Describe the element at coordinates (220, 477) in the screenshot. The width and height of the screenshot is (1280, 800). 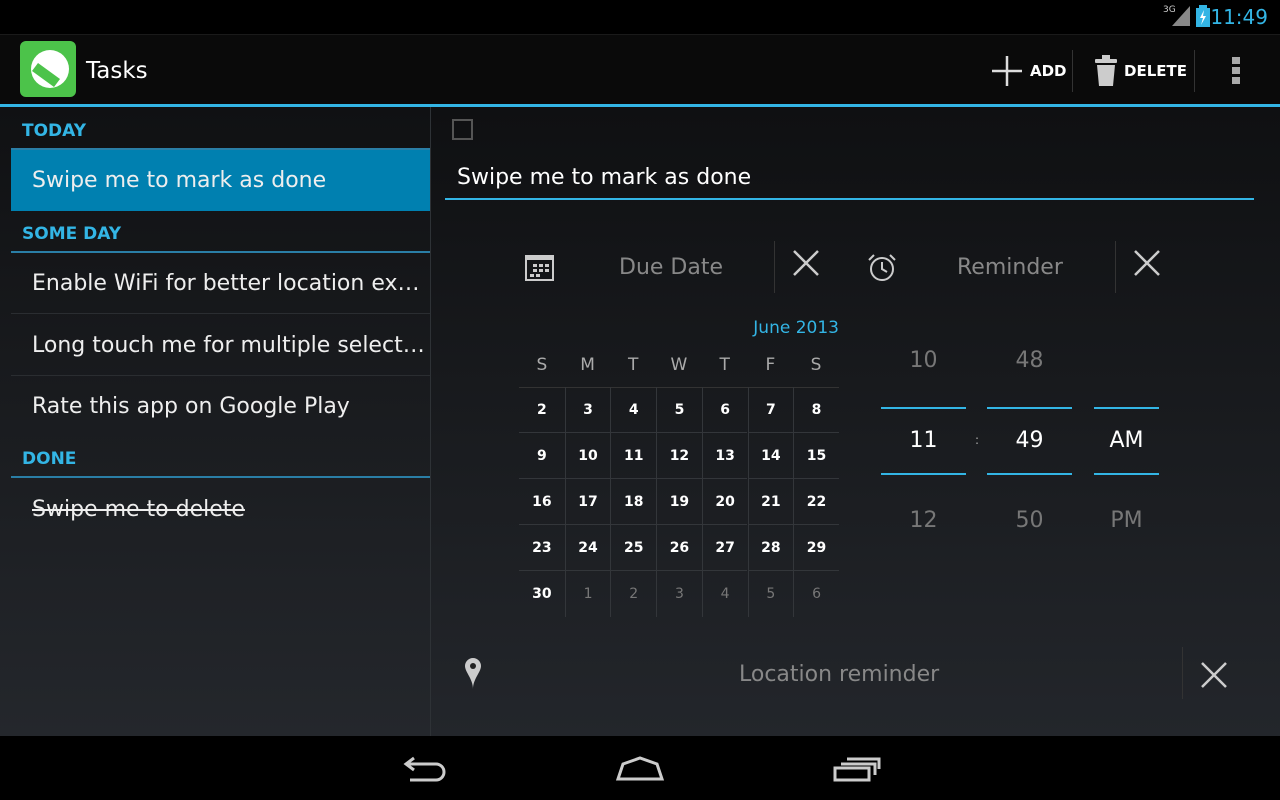
I see `section-divider` at that location.